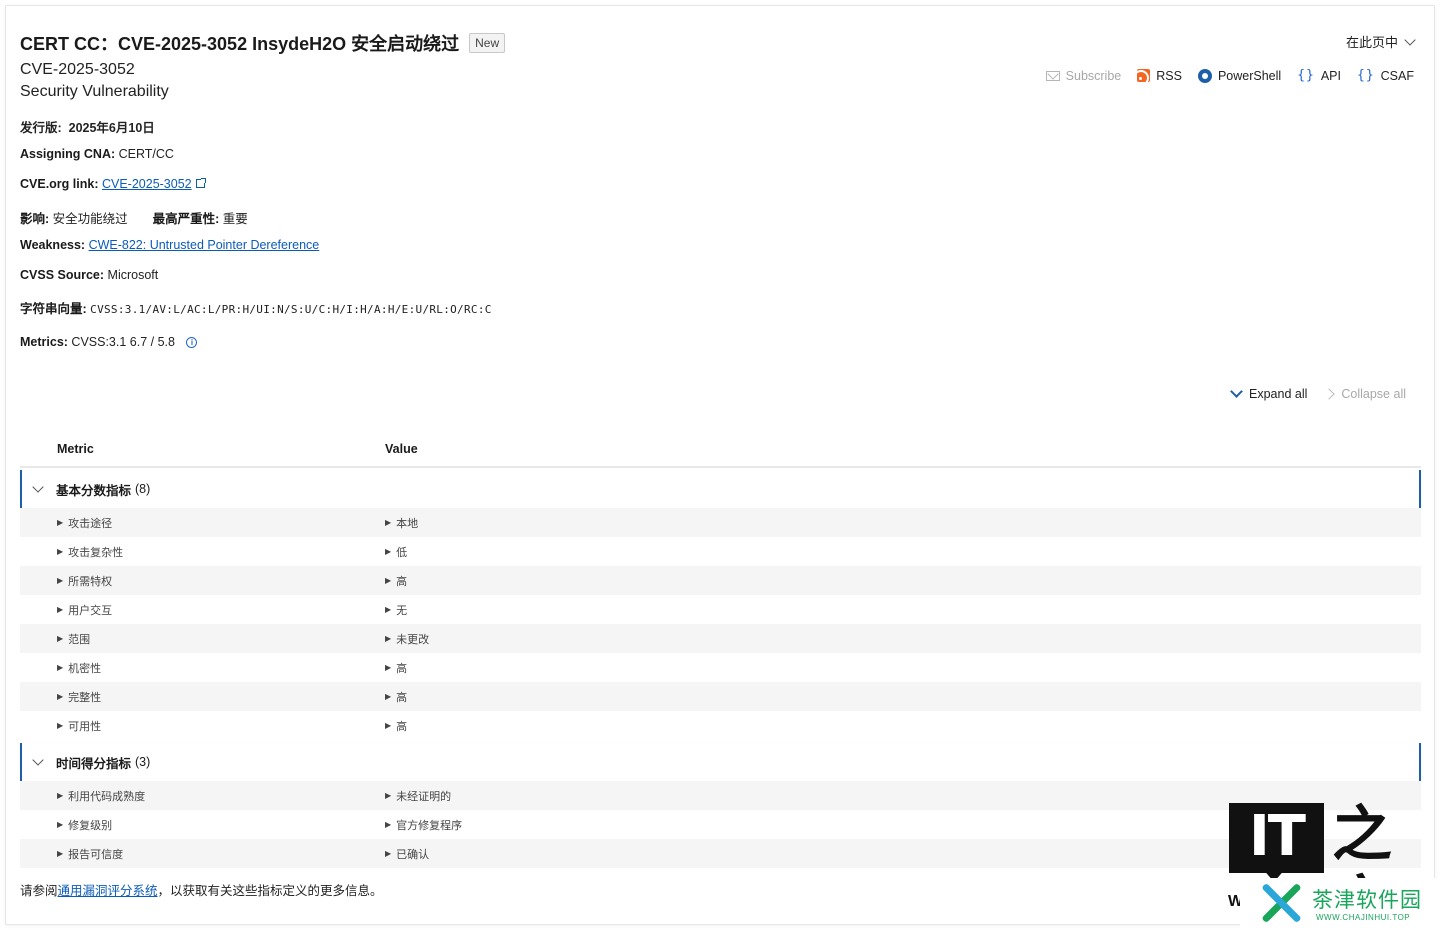  I want to click on value-cell: ▶ 已确认, so click(407, 854).